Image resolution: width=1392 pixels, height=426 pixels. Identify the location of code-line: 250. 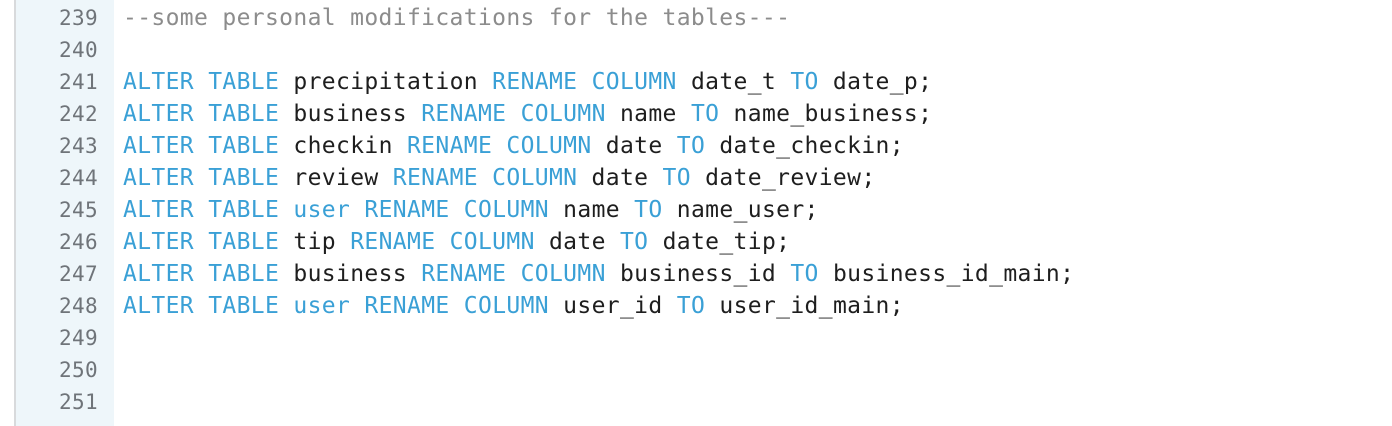
(696, 370).